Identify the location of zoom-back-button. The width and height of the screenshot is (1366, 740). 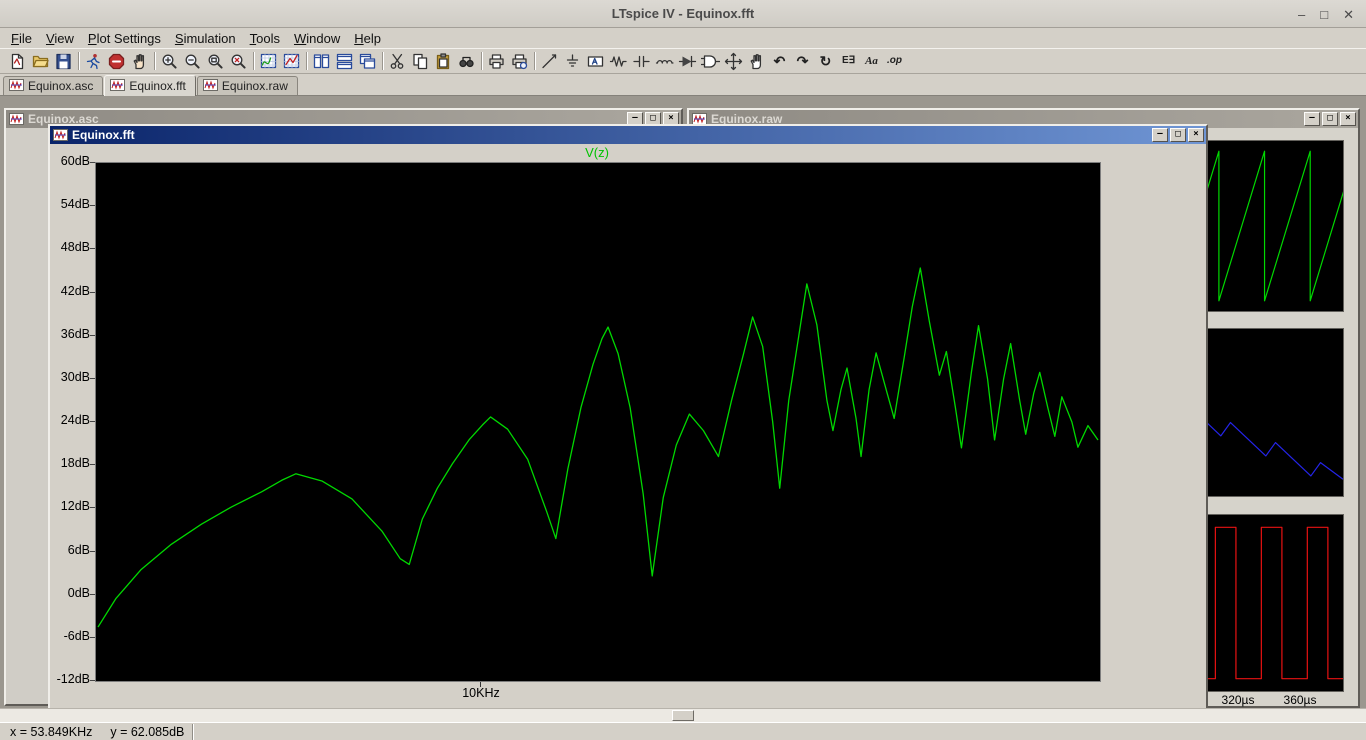
(192, 61).